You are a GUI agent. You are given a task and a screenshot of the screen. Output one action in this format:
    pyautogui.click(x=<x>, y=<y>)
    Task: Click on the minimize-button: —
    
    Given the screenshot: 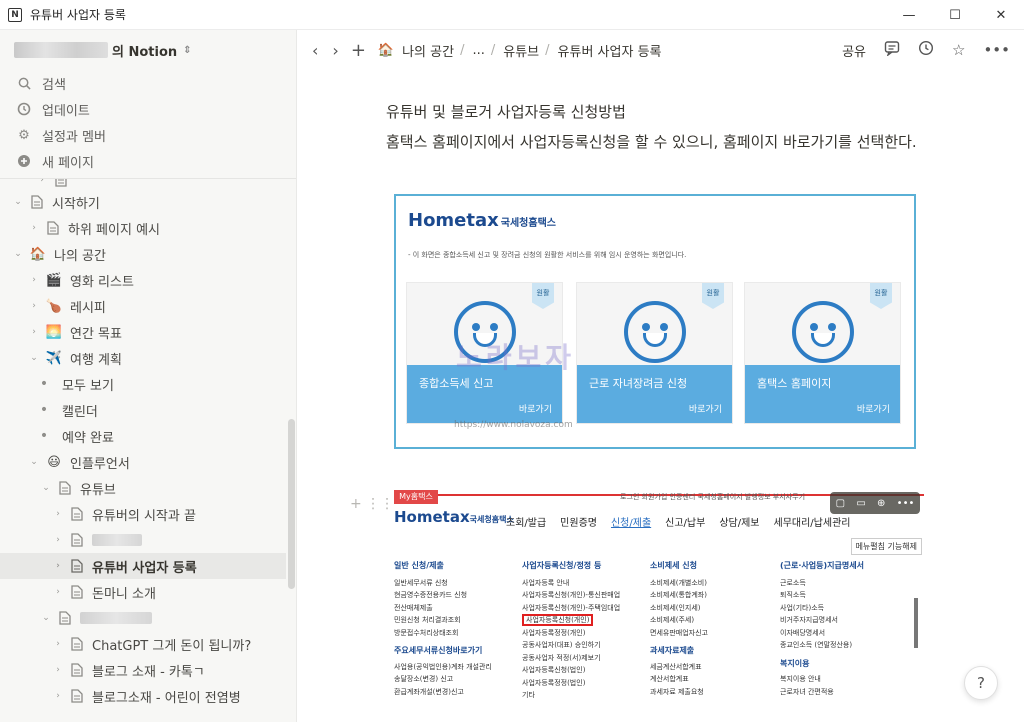 What is the action you would take?
    pyautogui.click(x=909, y=15)
    